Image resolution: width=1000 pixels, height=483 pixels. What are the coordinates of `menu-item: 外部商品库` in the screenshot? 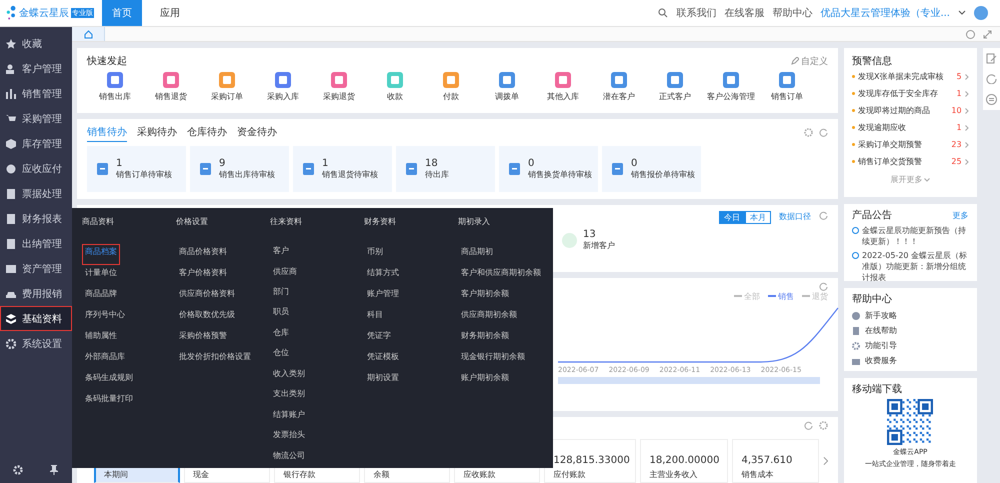 It's located at (105, 359).